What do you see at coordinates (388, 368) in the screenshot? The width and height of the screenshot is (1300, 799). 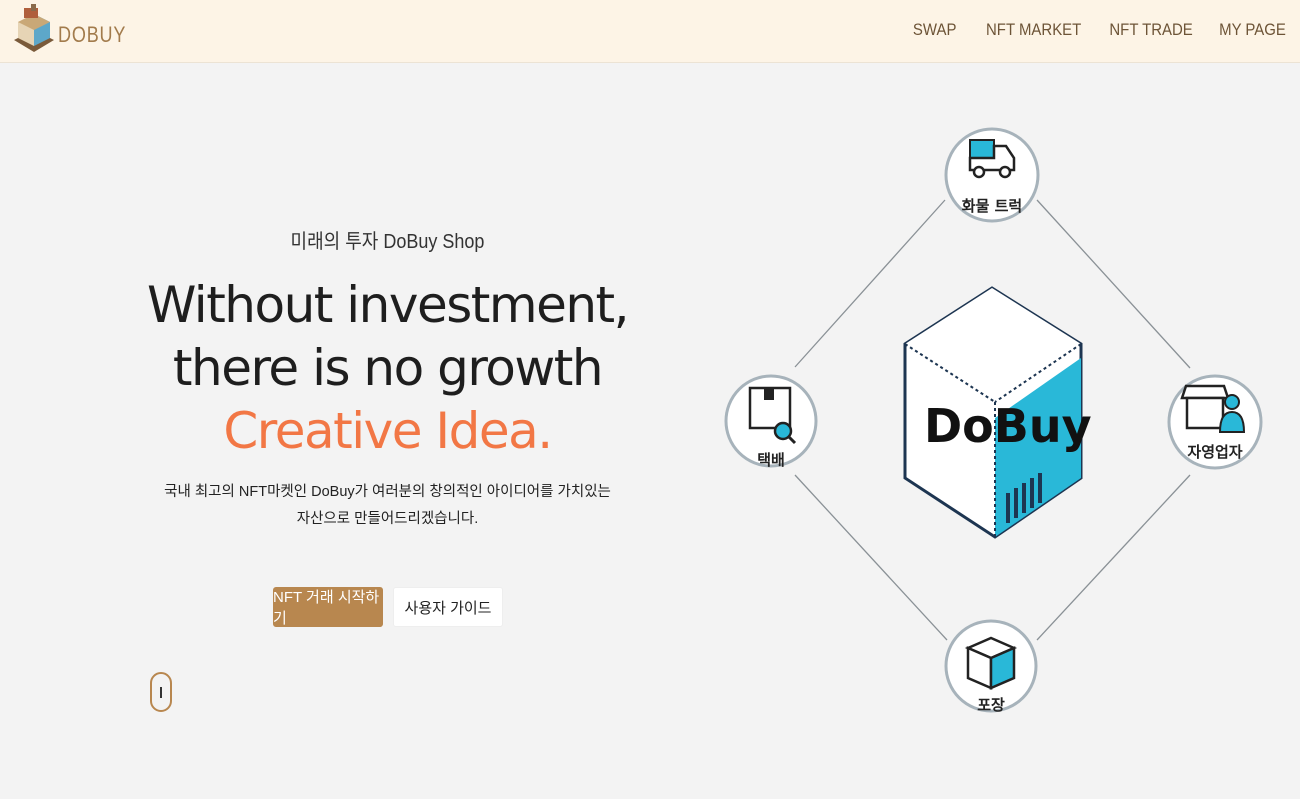 I see `headline-line-2: there is no growth` at bounding box center [388, 368].